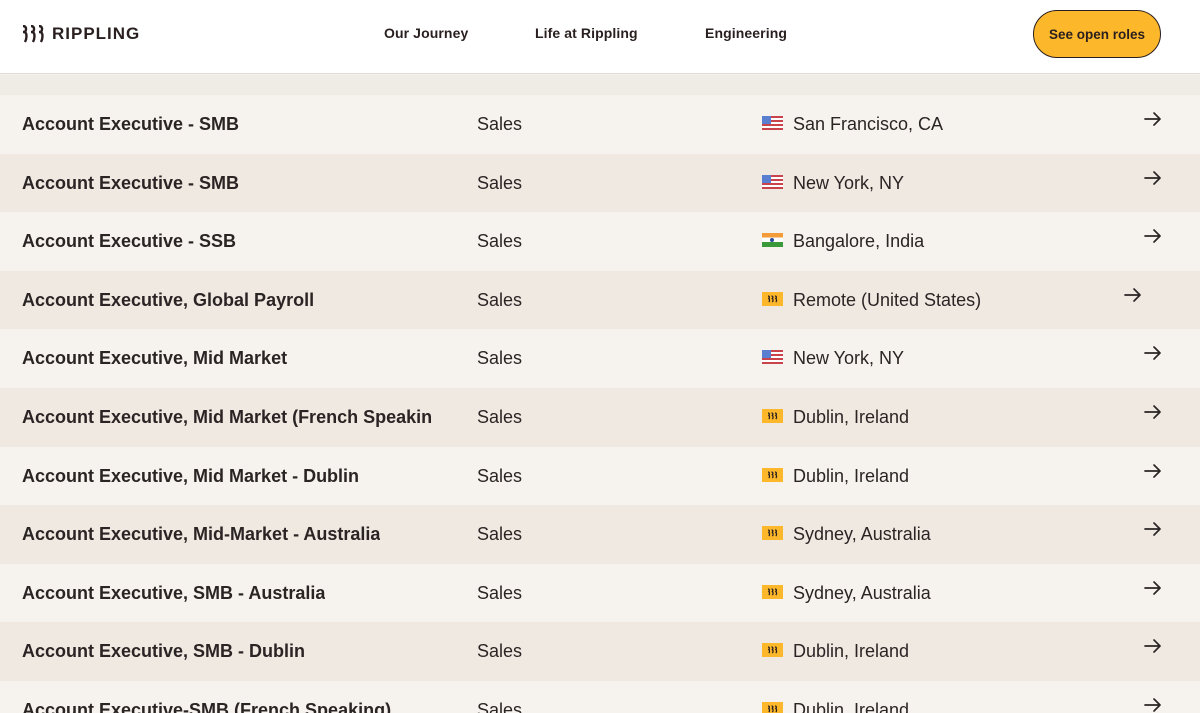  I want to click on nav-life-at-rippling: Life at Rippling, so click(586, 33).